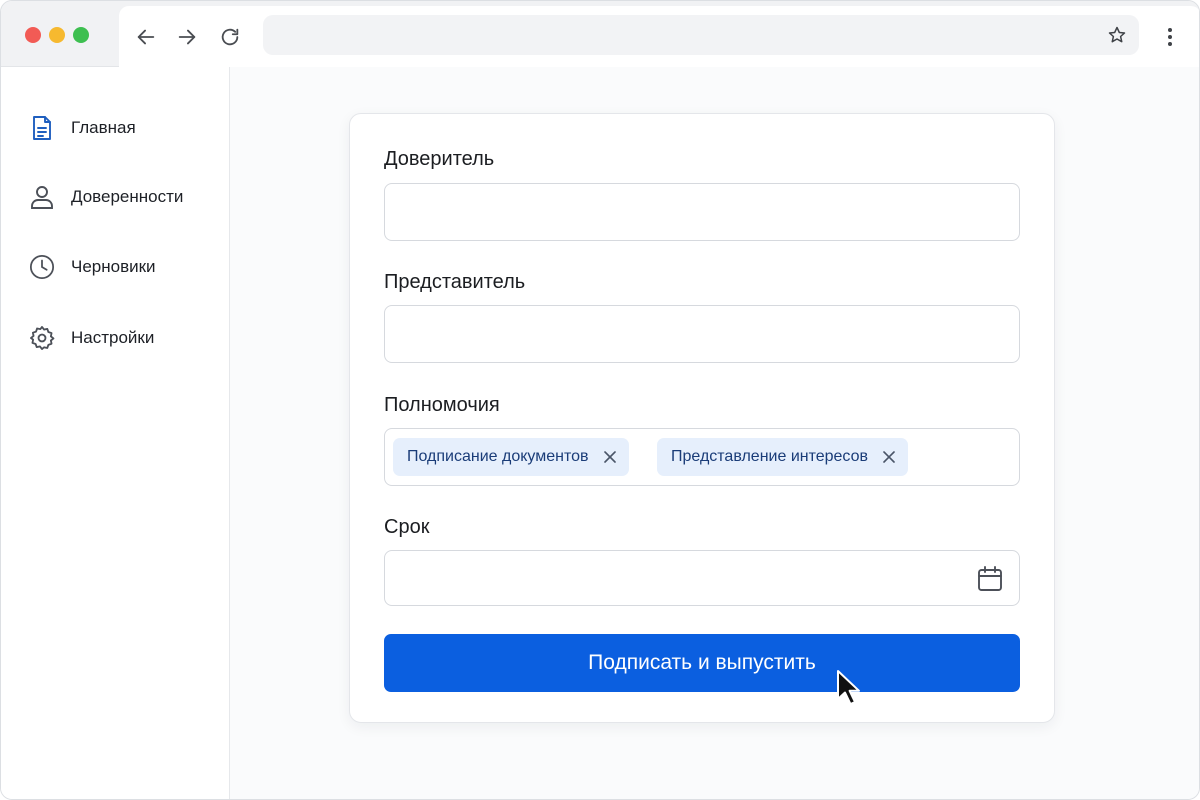 The image size is (1200, 800). I want to click on sidebar-item-label: Доверенности, so click(127, 196).